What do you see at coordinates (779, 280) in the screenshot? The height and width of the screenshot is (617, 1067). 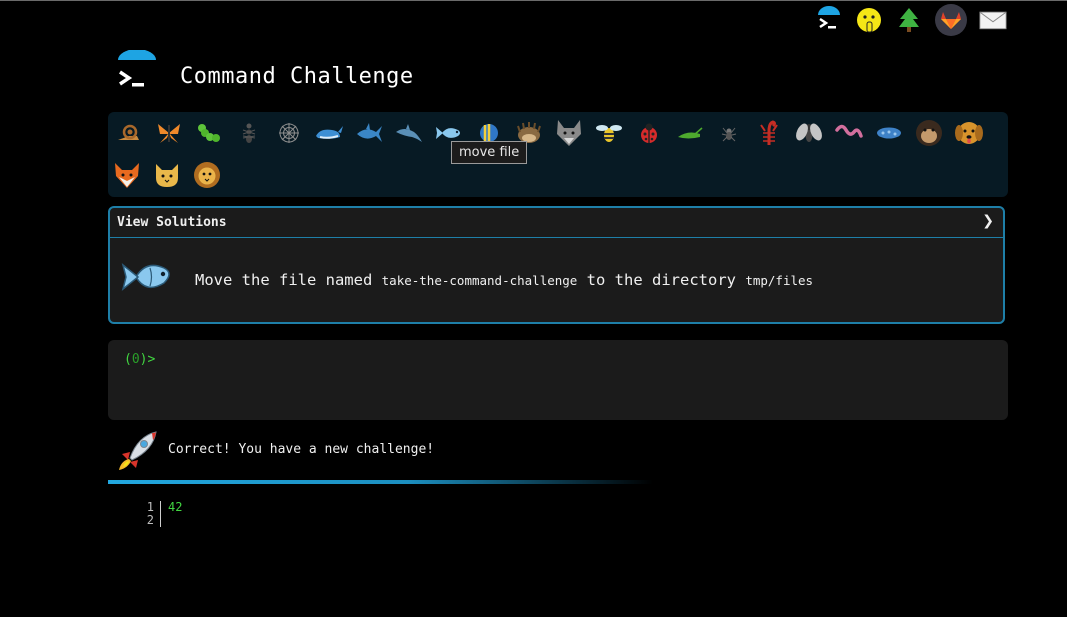 I see `desc-dirname: tmp/files` at bounding box center [779, 280].